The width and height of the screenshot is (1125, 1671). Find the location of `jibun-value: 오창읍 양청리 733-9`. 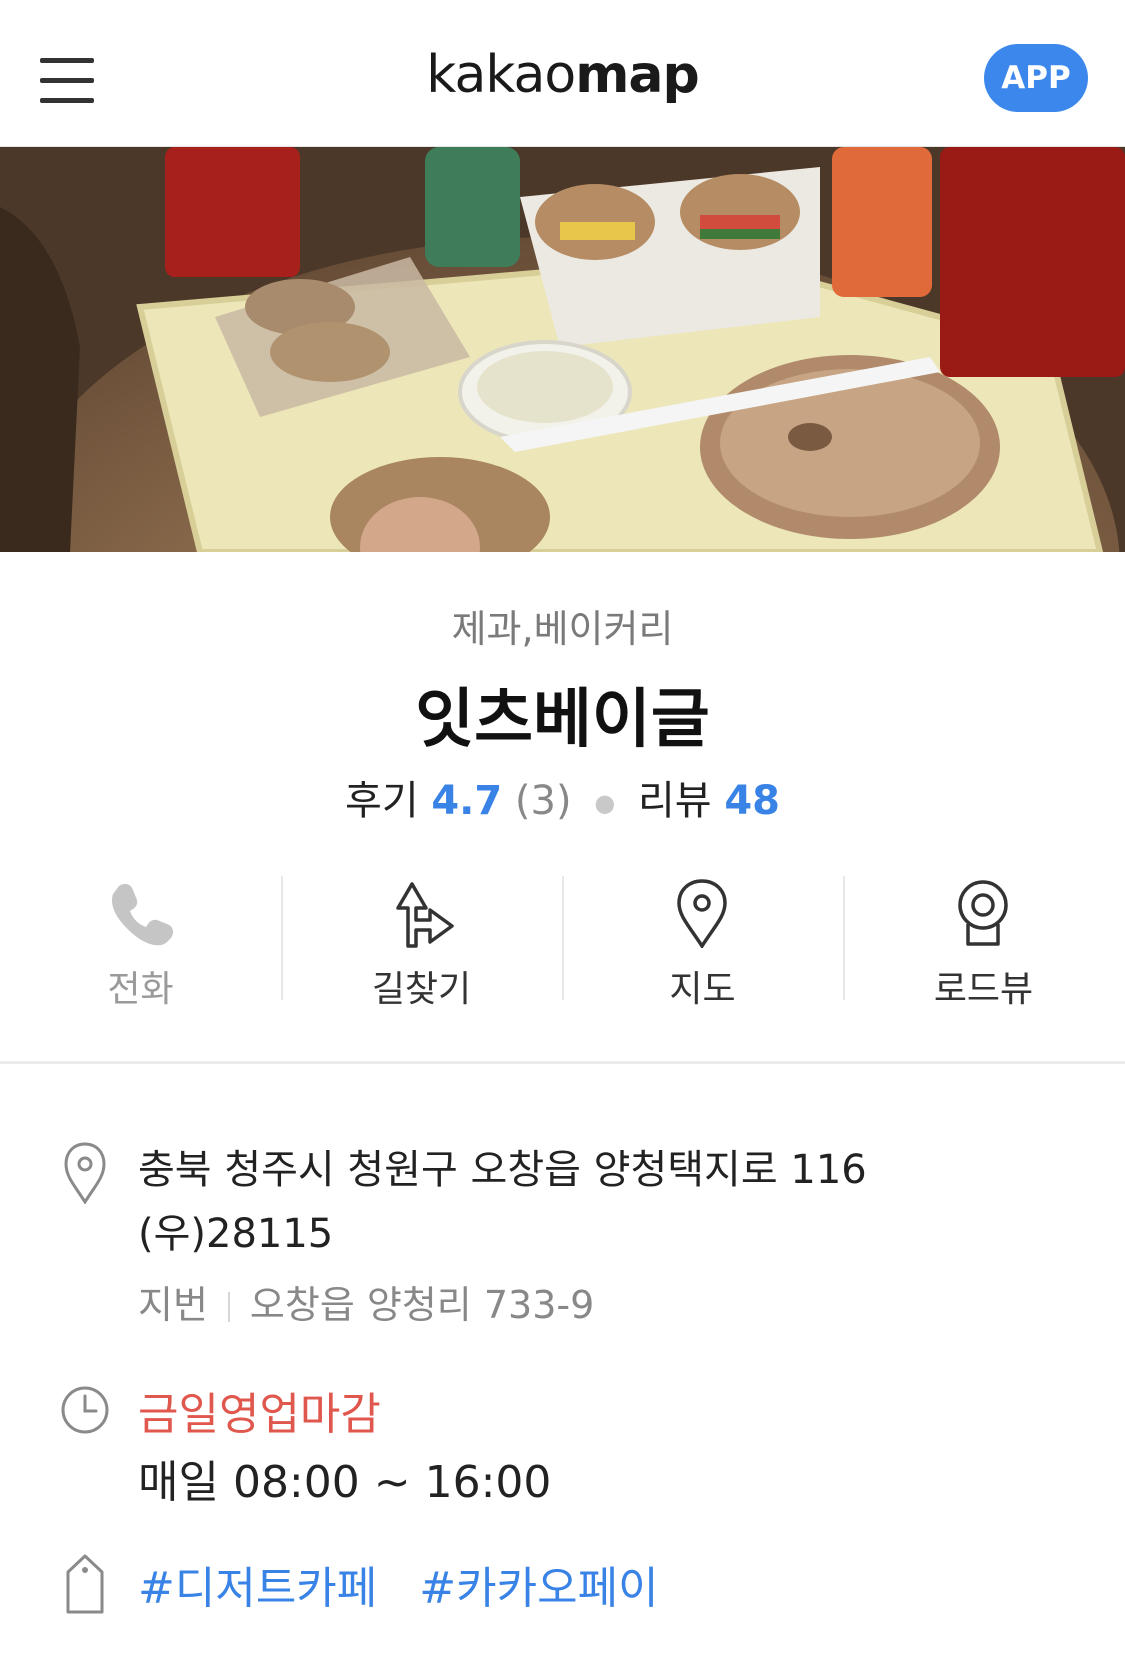

jibun-value: 오창읍 양청리 733-9 is located at coordinates (422, 1305).